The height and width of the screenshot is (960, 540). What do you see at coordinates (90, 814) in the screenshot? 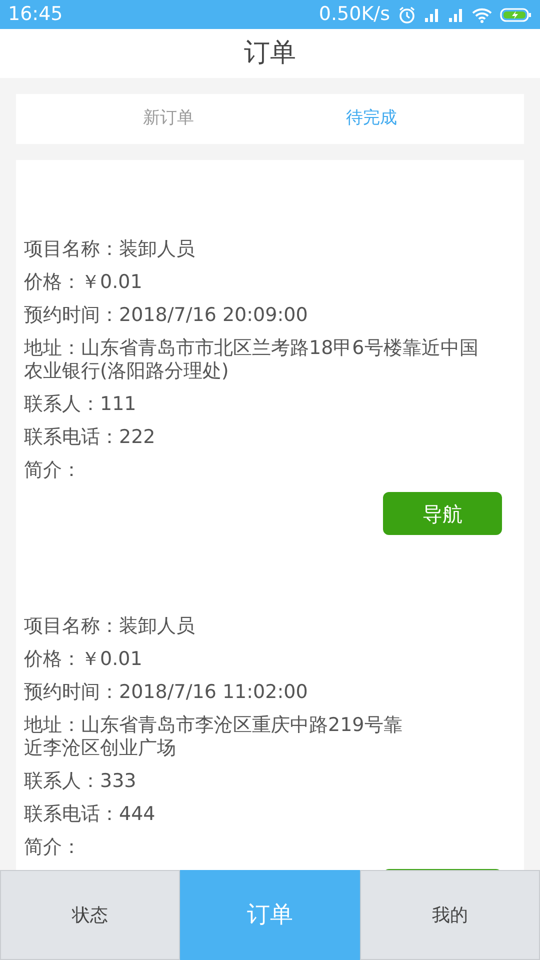
I see `order-detail: 联系电话：444` at bounding box center [90, 814].